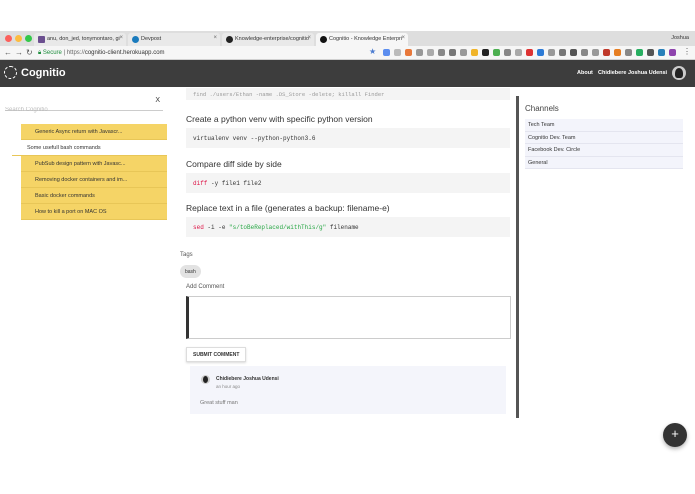  I want to click on tags-label: Tags, so click(186, 255).